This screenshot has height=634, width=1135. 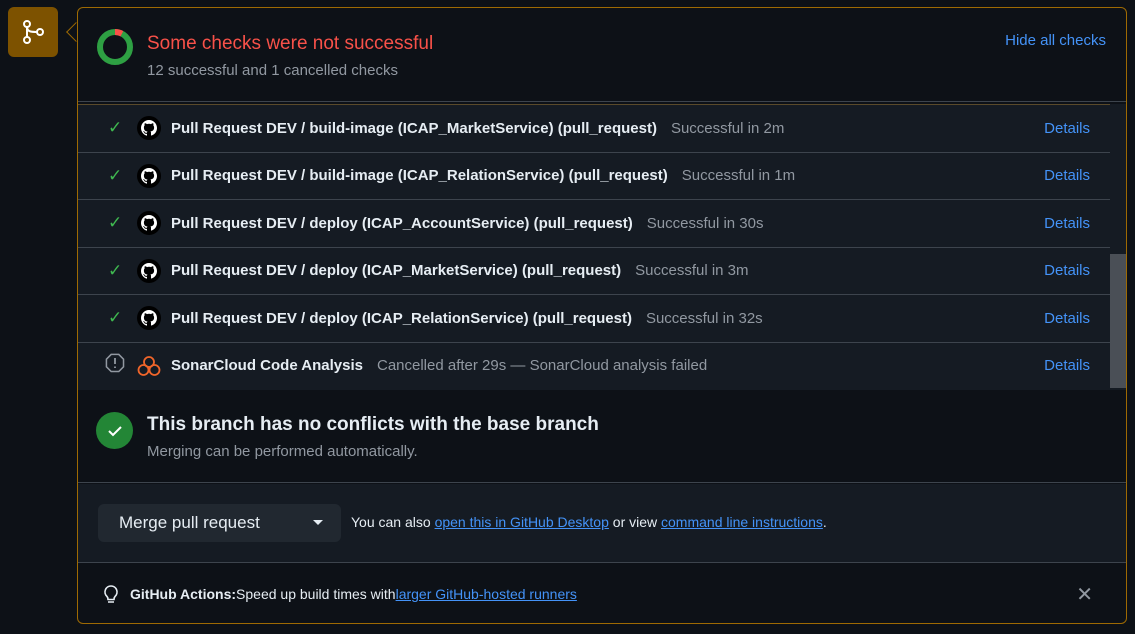 I want to click on check-circle-icon, so click(x=114, y=430).